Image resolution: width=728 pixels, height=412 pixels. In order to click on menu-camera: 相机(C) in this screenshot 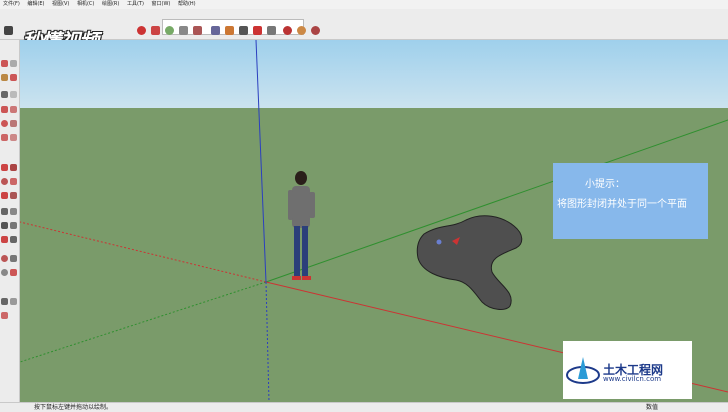, I will do `click(85, 4)`.